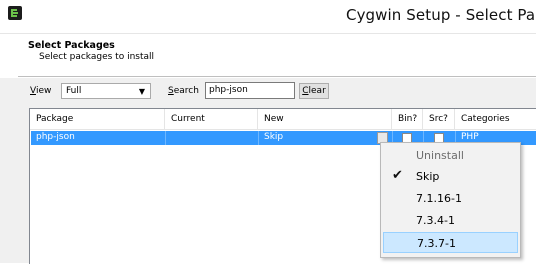 This screenshot has width=536, height=264. Describe the element at coordinates (142, 91) in the screenshot. I see `chevron-down-icon: ▼` at that location.